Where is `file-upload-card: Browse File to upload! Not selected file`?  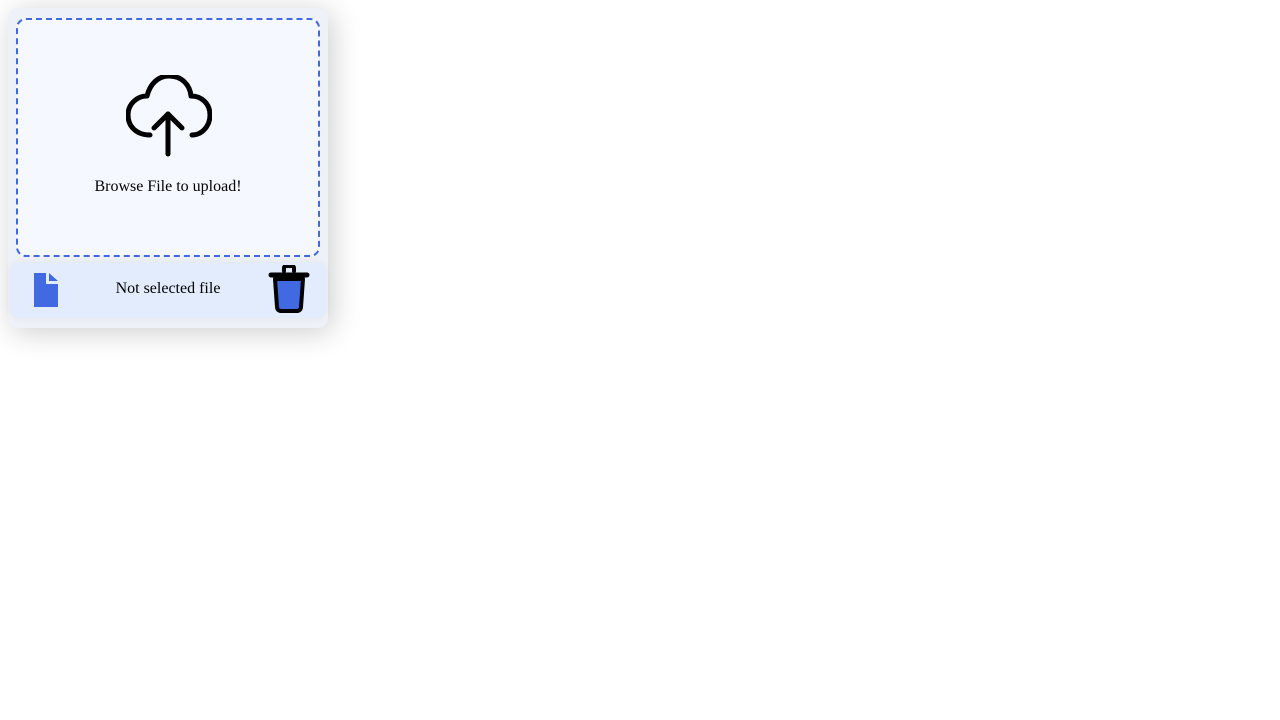 file-upload-card: Browse File to upload! Not selected file is located at coordinates (168, 168).